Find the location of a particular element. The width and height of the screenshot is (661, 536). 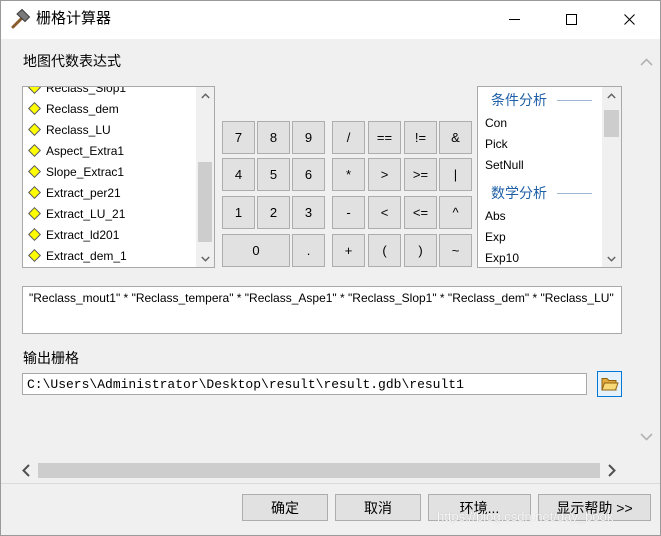

key-0: 0 is located at coordinates (256, 250).